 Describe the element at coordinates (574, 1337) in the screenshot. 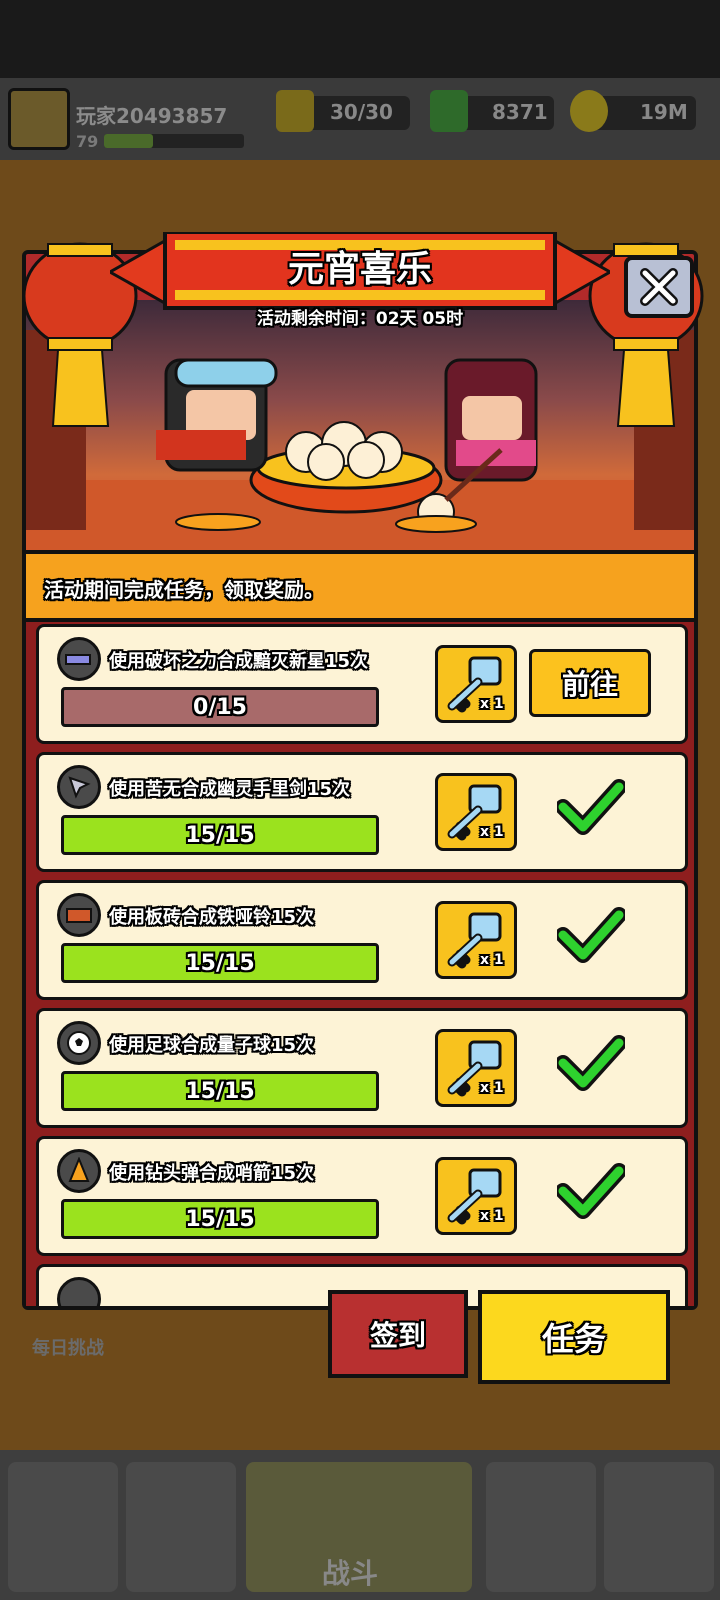

I see `tab-tasks: 任务` at that location.